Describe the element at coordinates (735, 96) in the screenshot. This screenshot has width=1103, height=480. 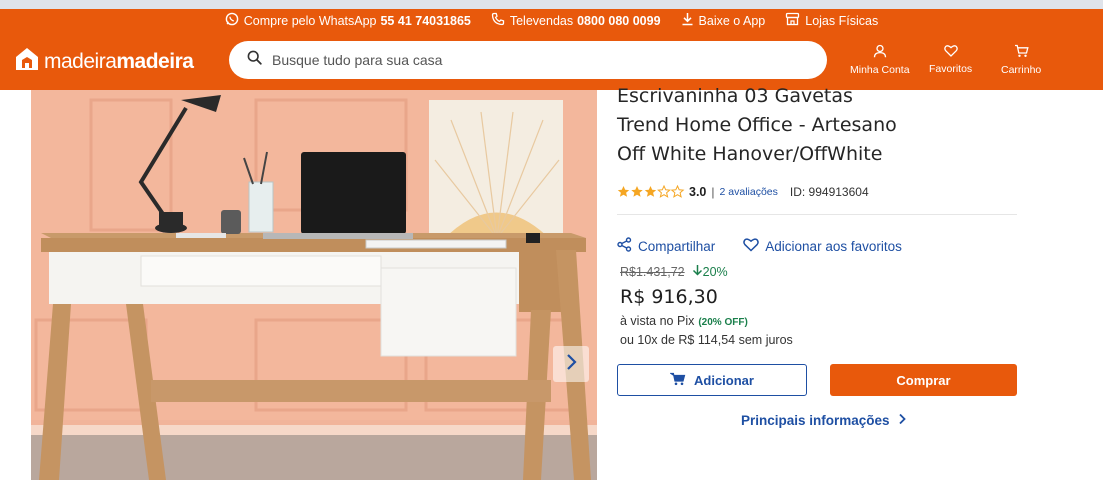
I see `title-line-1: Escrivaninha 03 Gavetas` at that location.